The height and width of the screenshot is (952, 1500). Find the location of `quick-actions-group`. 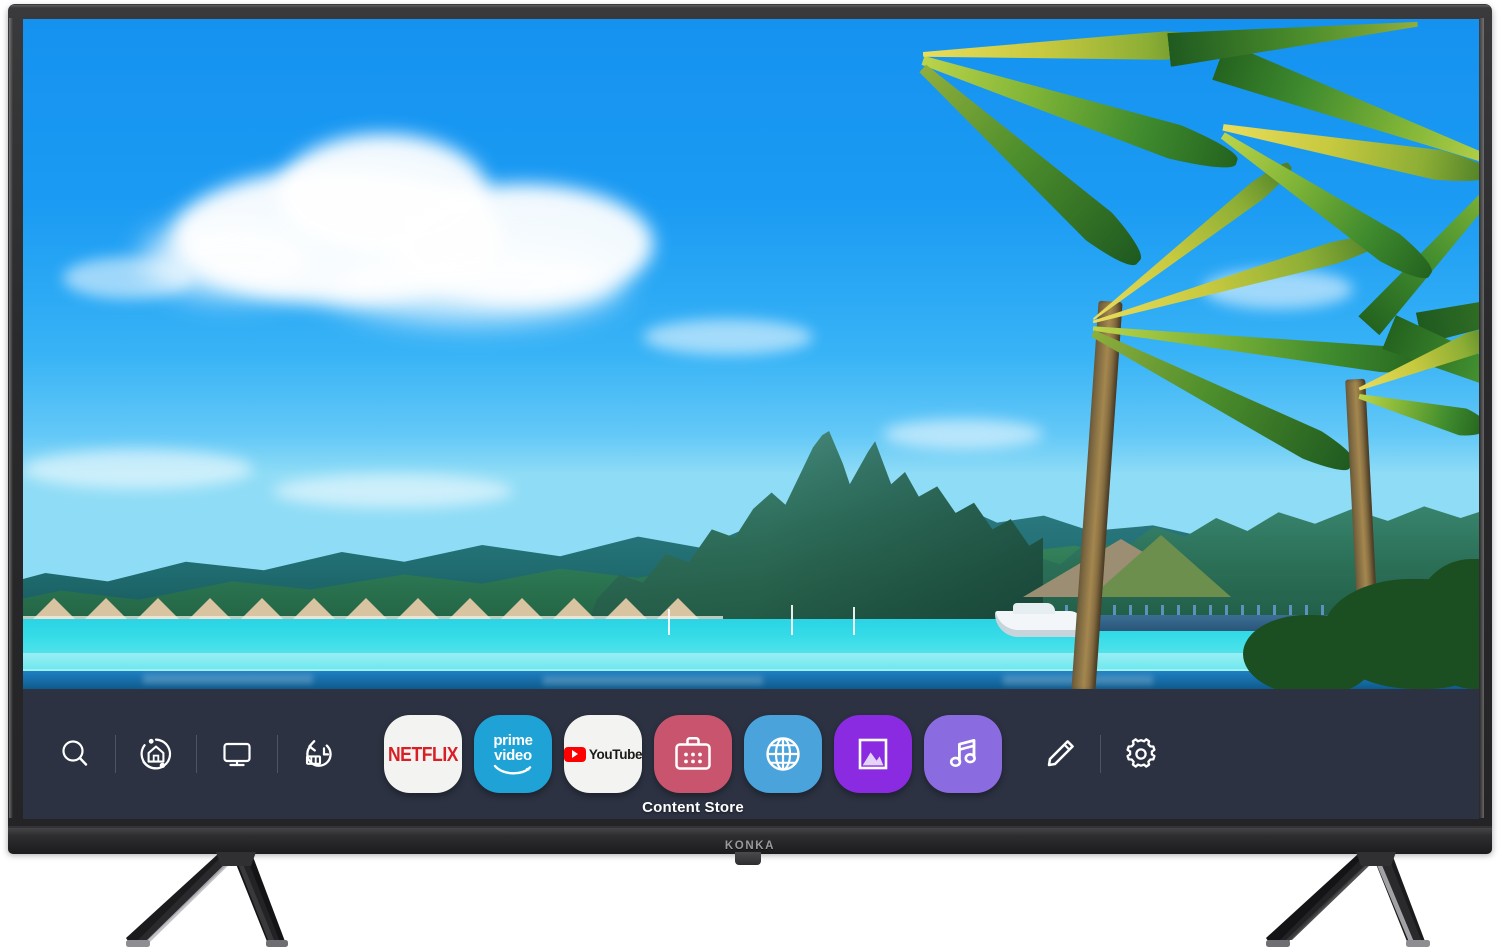

quick-actions-group is located at coordinates (186, 754).